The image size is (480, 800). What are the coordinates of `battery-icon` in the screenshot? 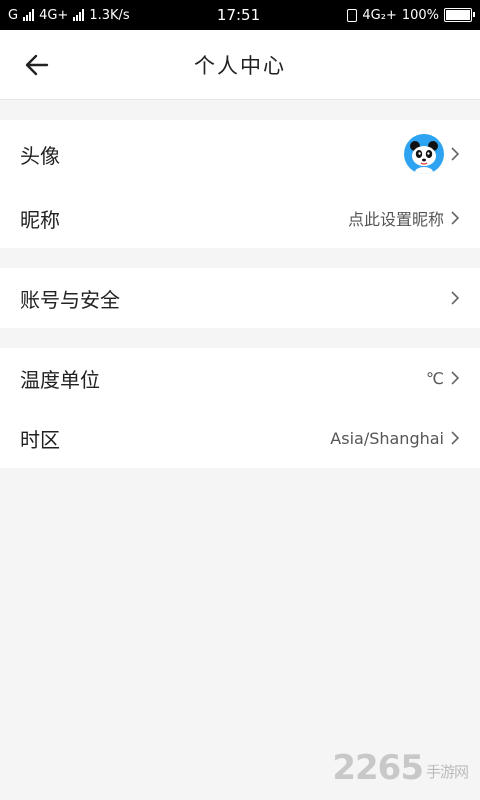 It's located at (459, 15).